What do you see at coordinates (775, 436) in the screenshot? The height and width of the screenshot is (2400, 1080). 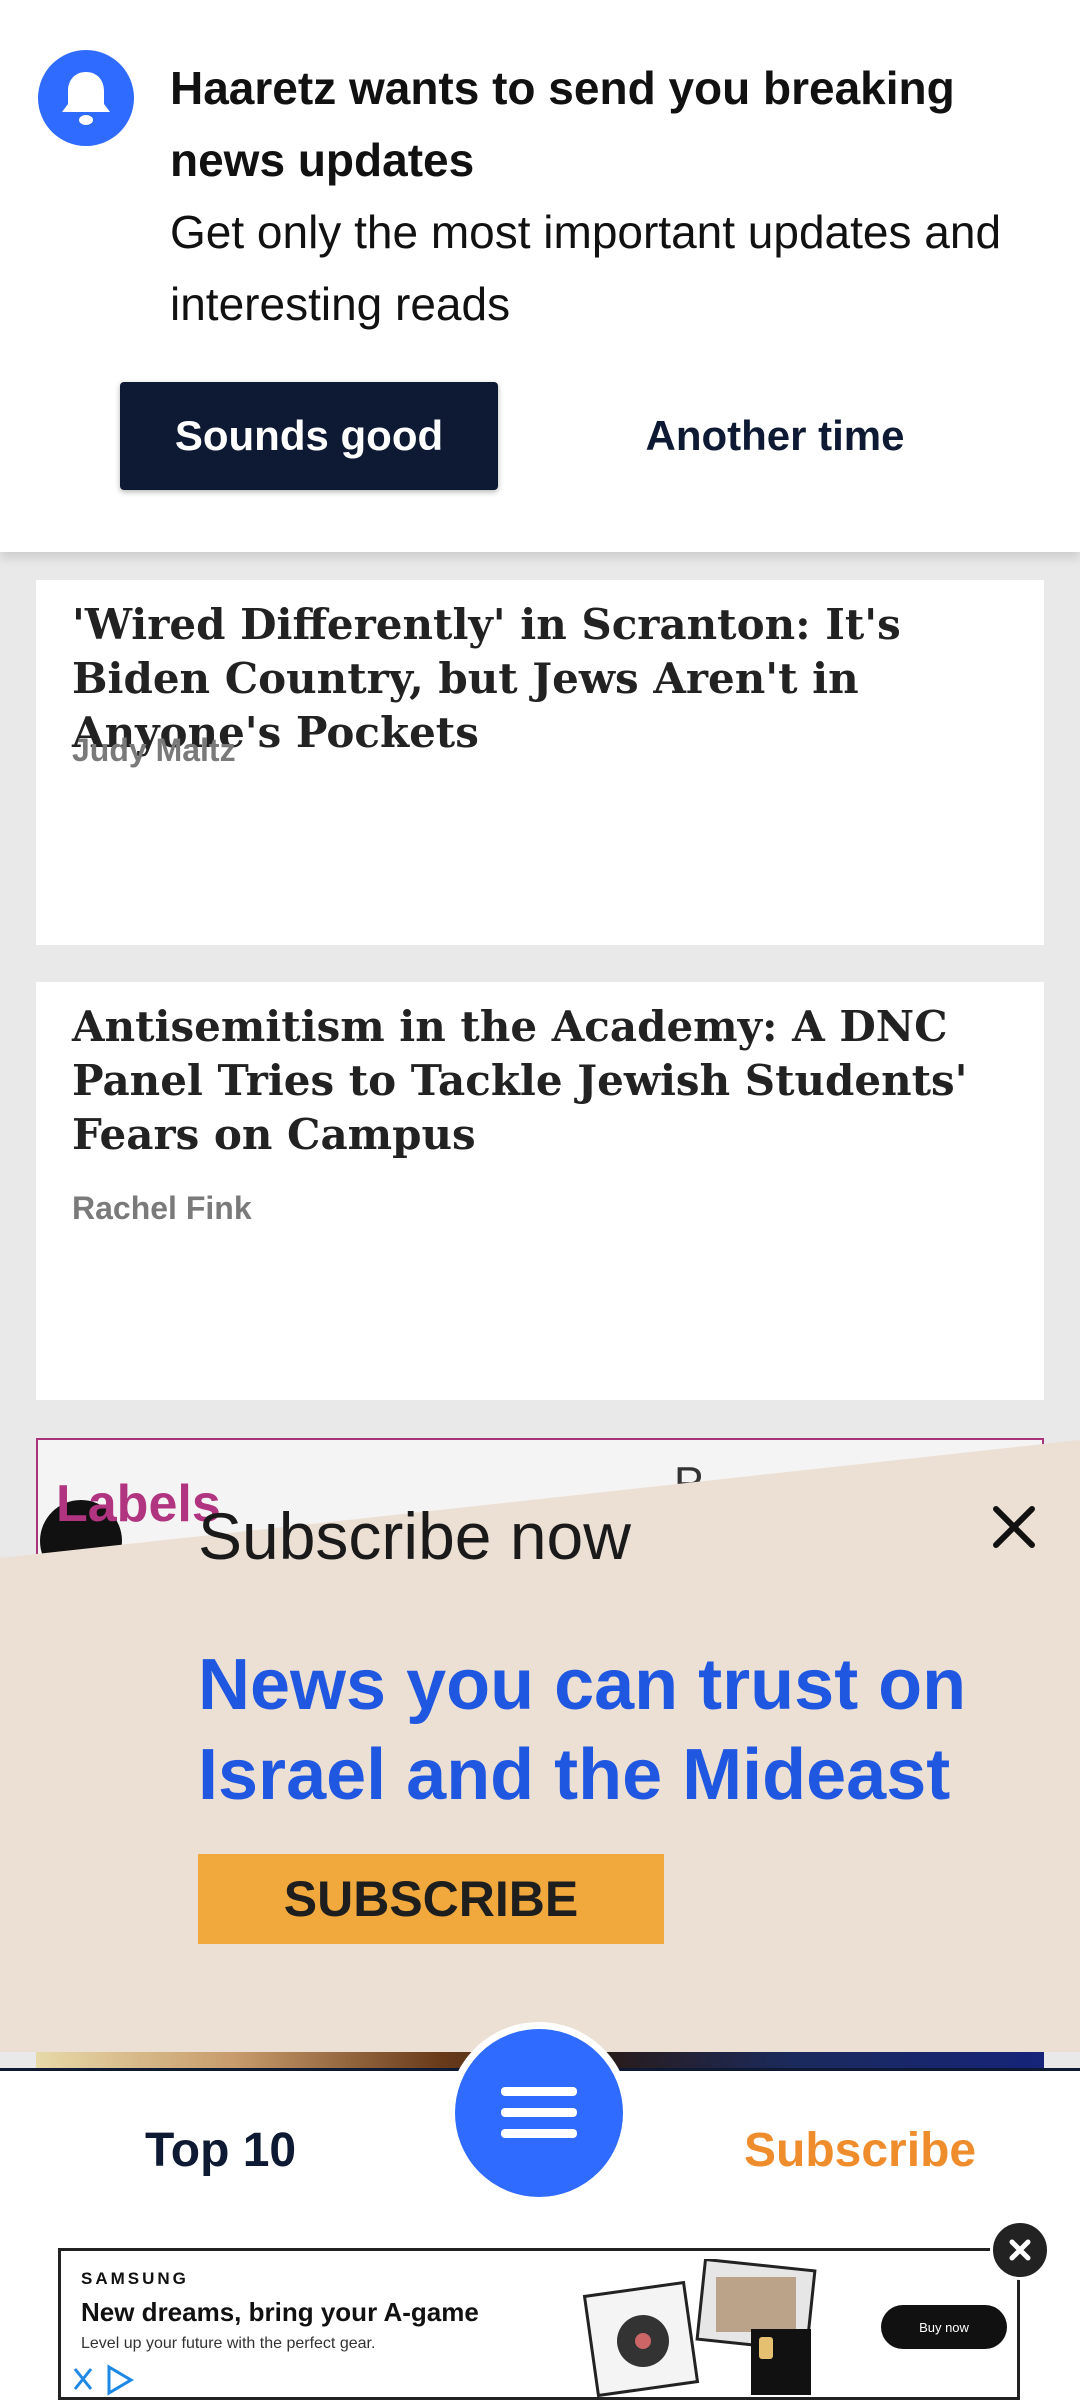 I see `another-time-button: Another time` at bounding box center [775, 436].